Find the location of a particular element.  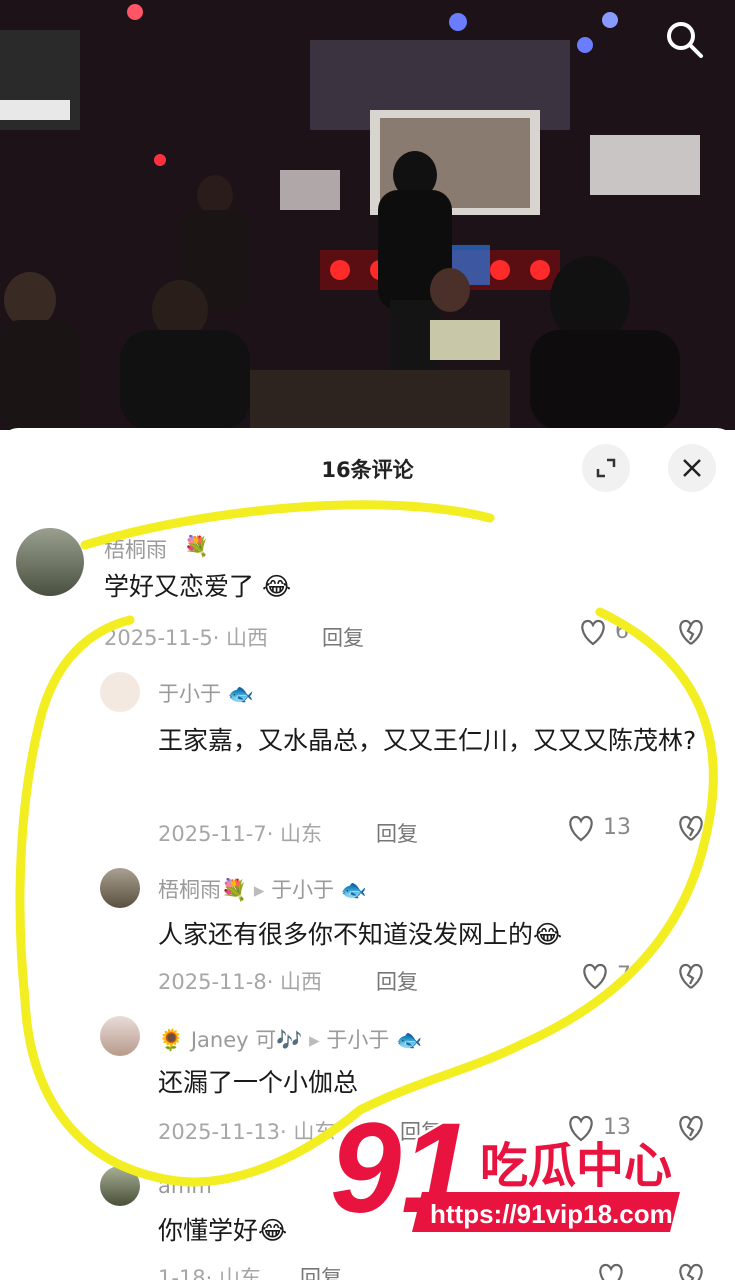

comment-text: 王家嘉，又水晶总，又又王仁川，又又又陈茂林? is located at coordinates (427, 740).